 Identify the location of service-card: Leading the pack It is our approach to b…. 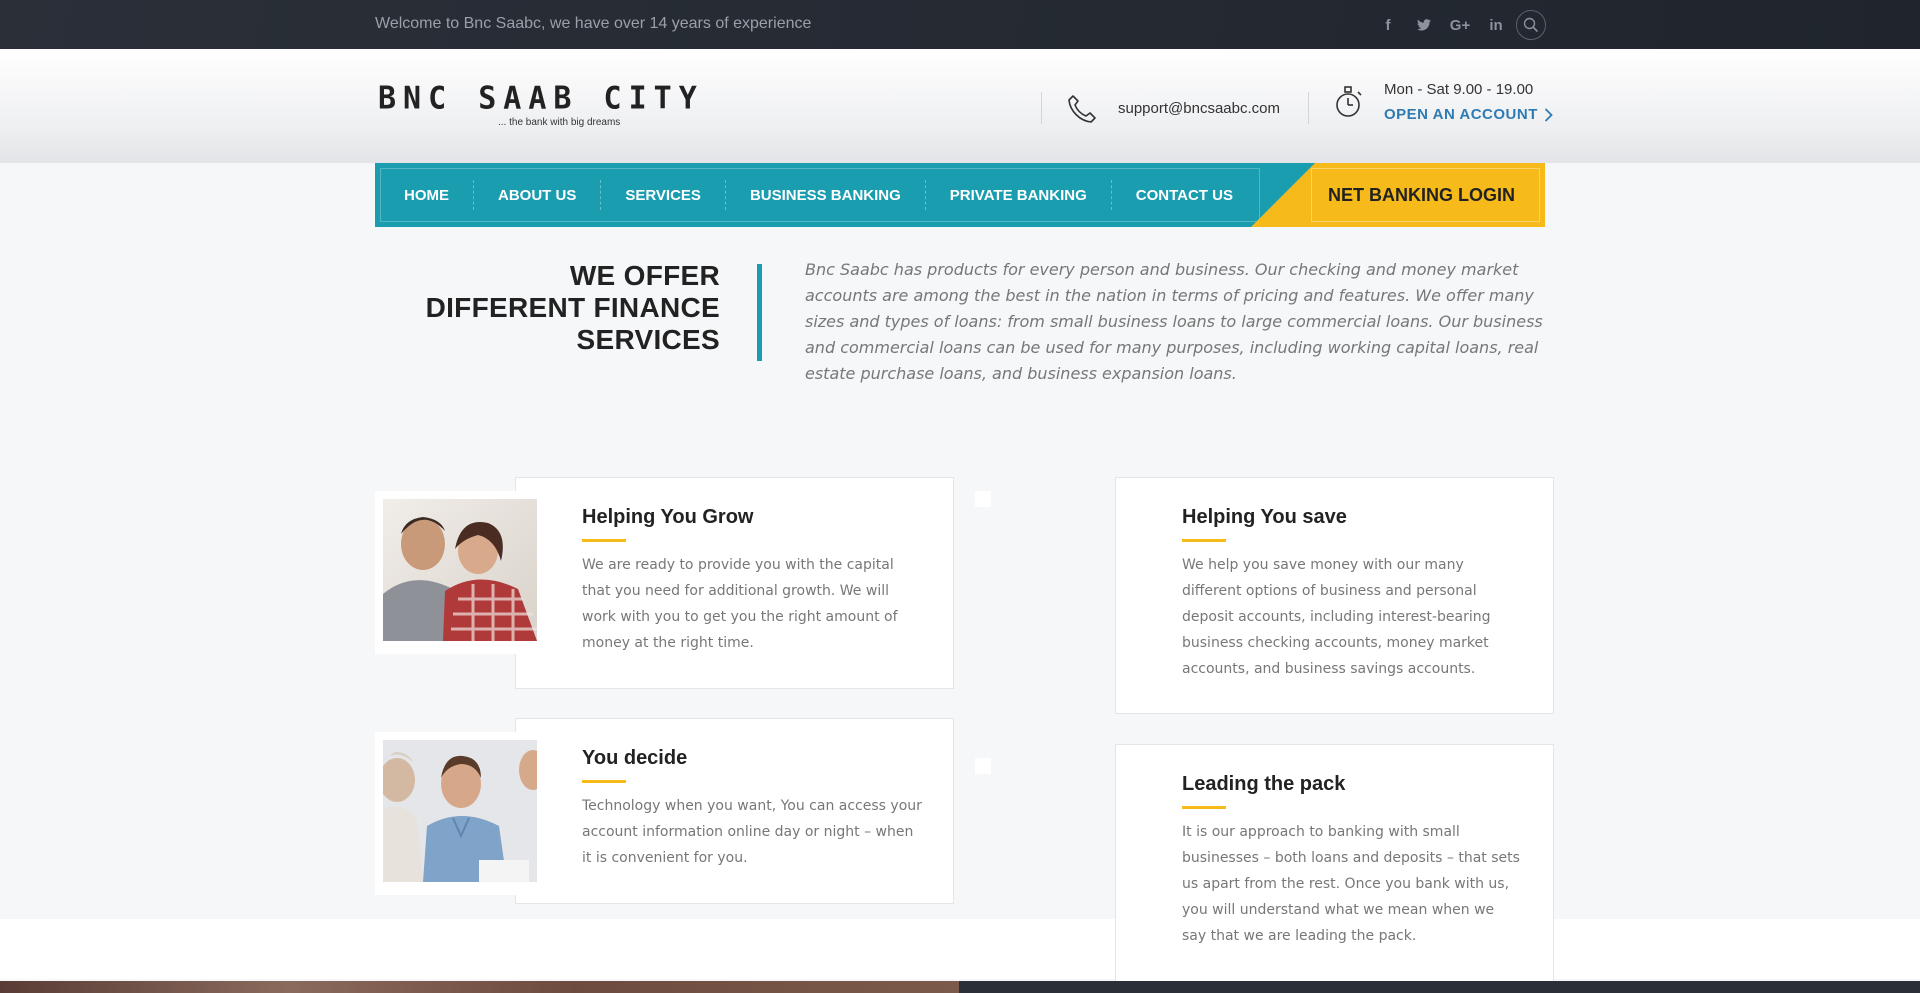
(1334, 864).